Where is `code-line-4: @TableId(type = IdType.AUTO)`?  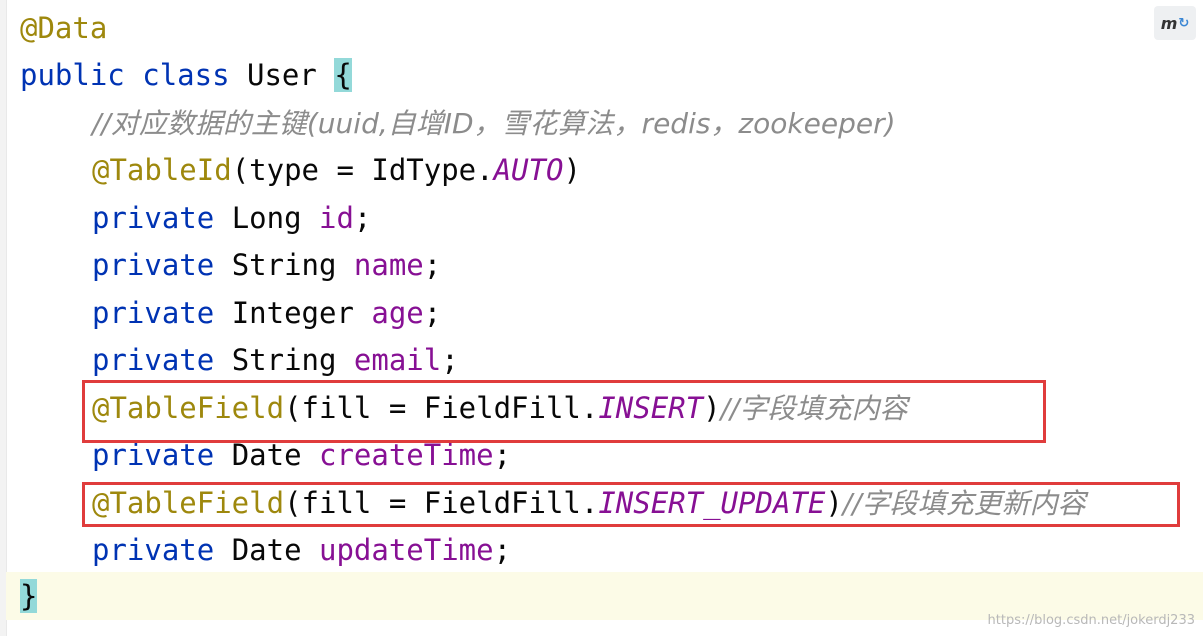 code-line-4: @TableId(type = IdType.AUTO) is located at coordinates (336, 170).